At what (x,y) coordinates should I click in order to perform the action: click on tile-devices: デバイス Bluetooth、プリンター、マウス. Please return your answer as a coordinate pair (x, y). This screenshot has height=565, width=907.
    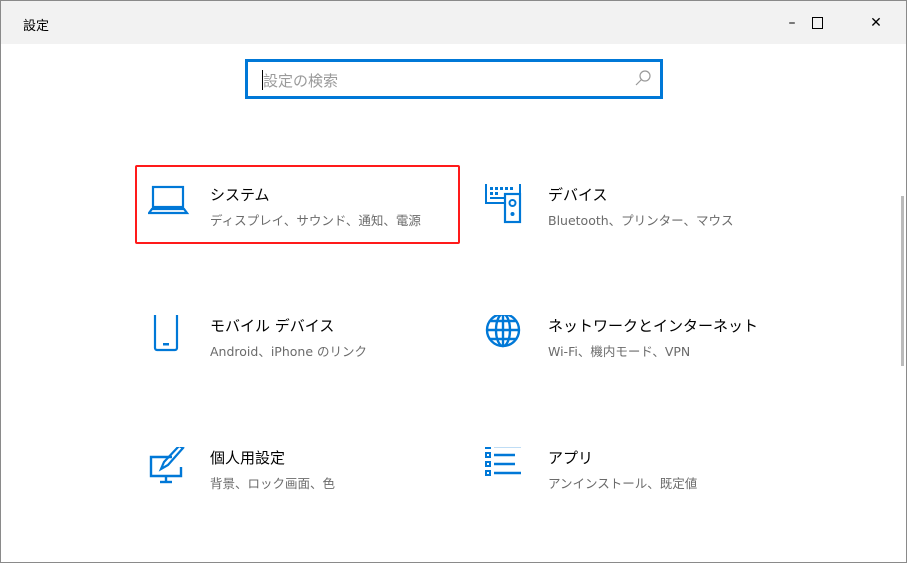
    Looking at the image, I should click on (645, 219).